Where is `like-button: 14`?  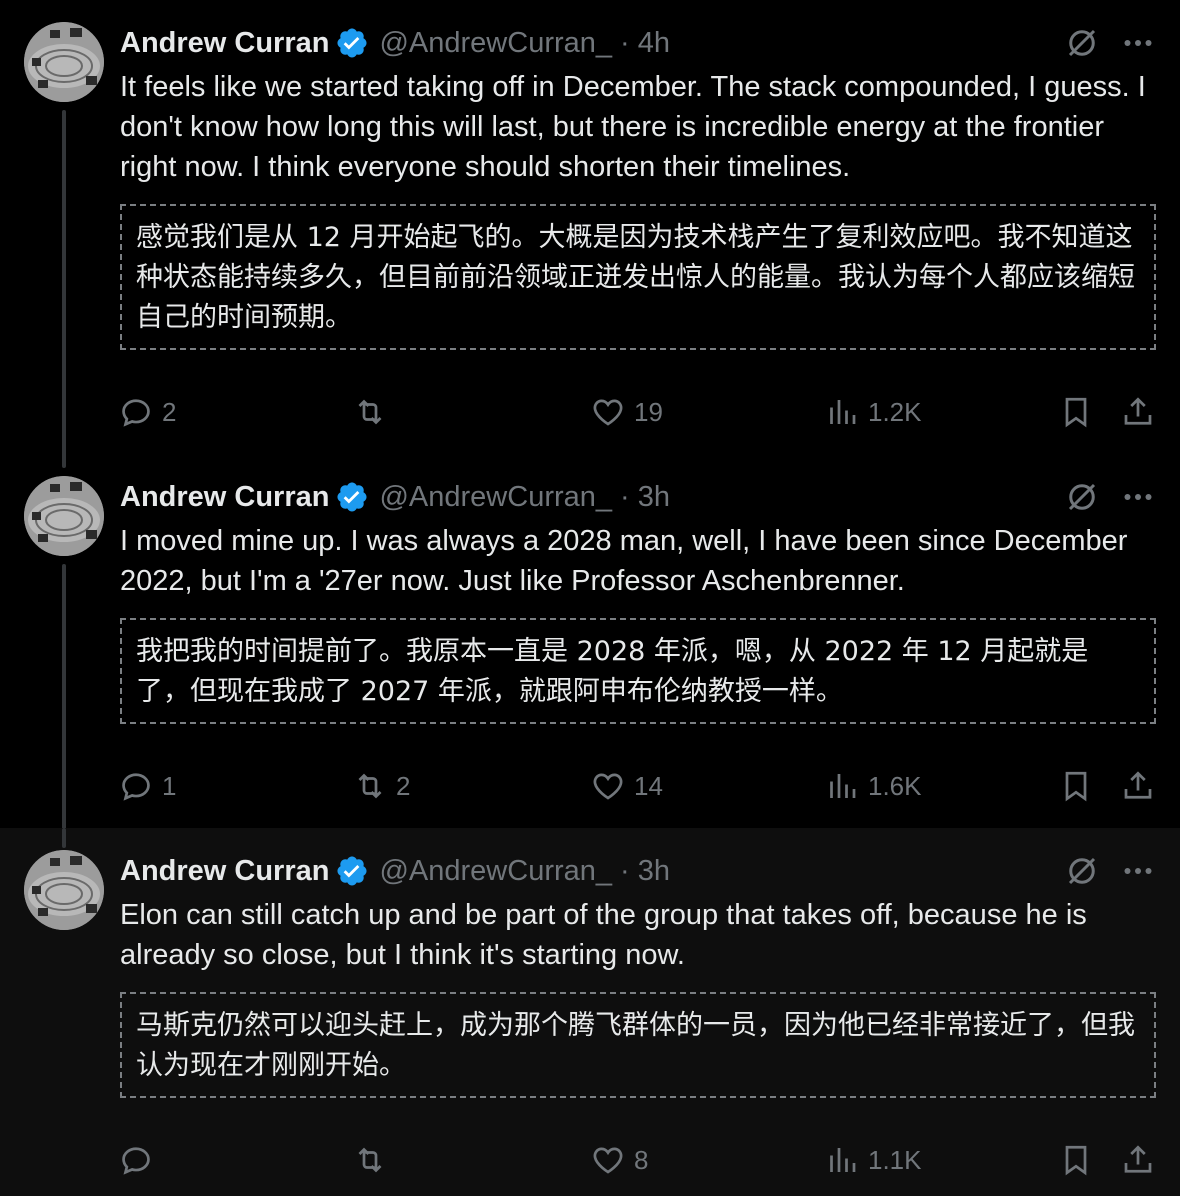 like-button: 14 is located at coordinates (626, 786).